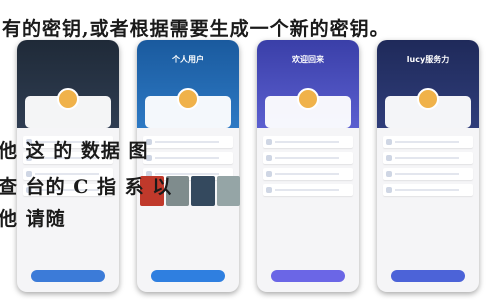  I want to click on caption-line-1: 有的密钥,或者根据需要生成一个新的密钥。, so click(196, 29).